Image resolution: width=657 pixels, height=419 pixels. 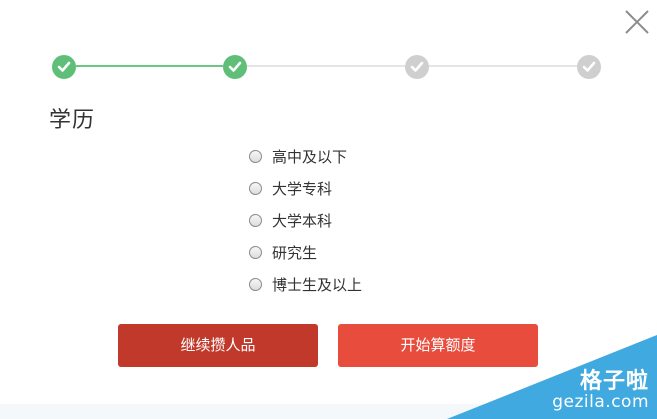 What do you see at coordinates (310, 156) in the screenshot?
I see `option-label: 高中及以下` at bounding box center [310, 156].